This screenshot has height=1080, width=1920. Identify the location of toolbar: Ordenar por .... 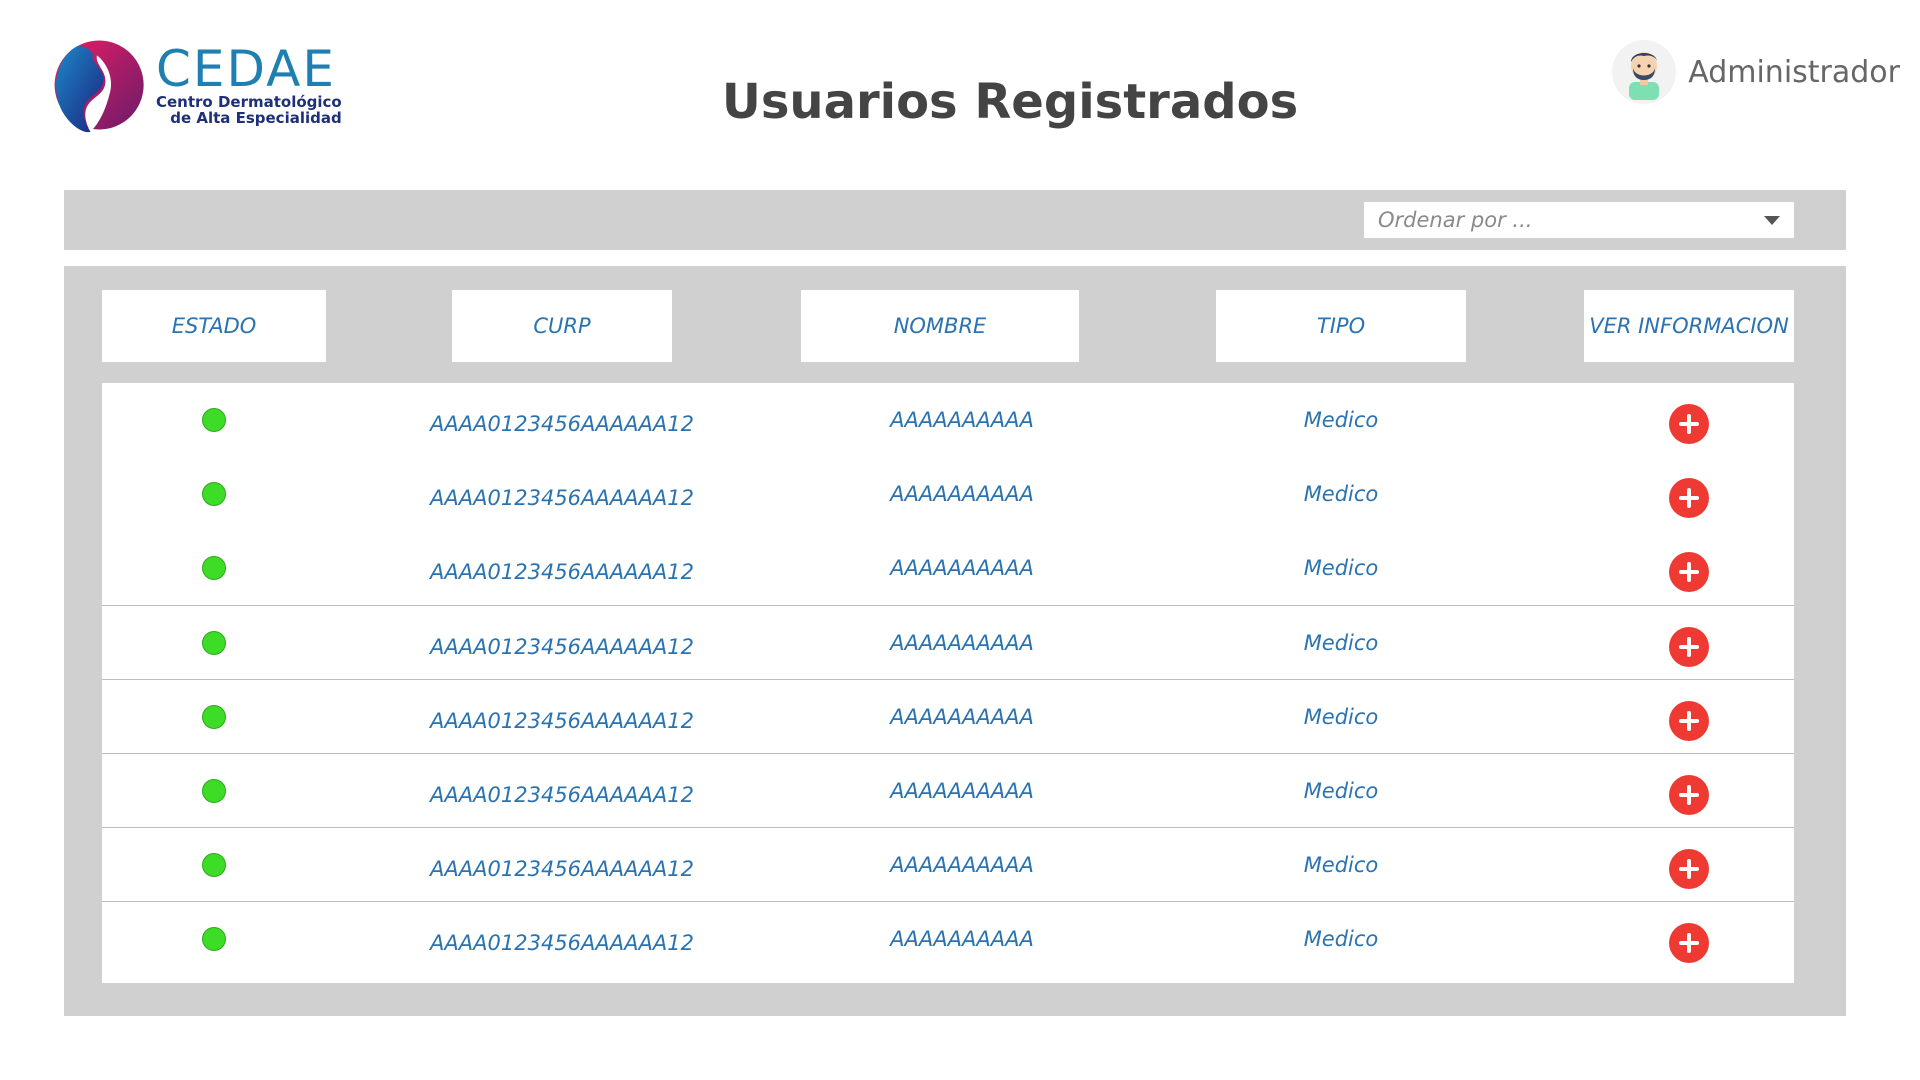
(955, 220).